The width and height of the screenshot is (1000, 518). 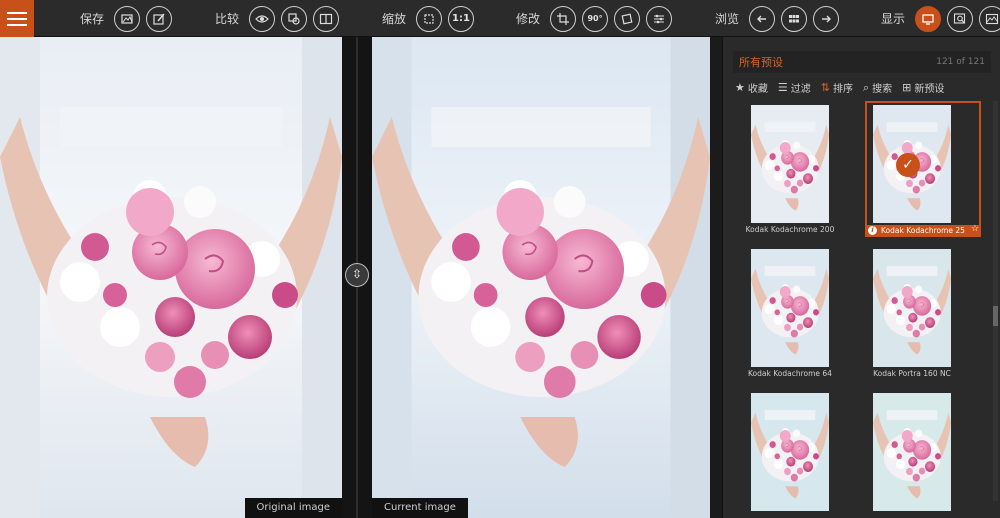 I want to click on original-image-caption: Original image, so click(x=293, y=508).